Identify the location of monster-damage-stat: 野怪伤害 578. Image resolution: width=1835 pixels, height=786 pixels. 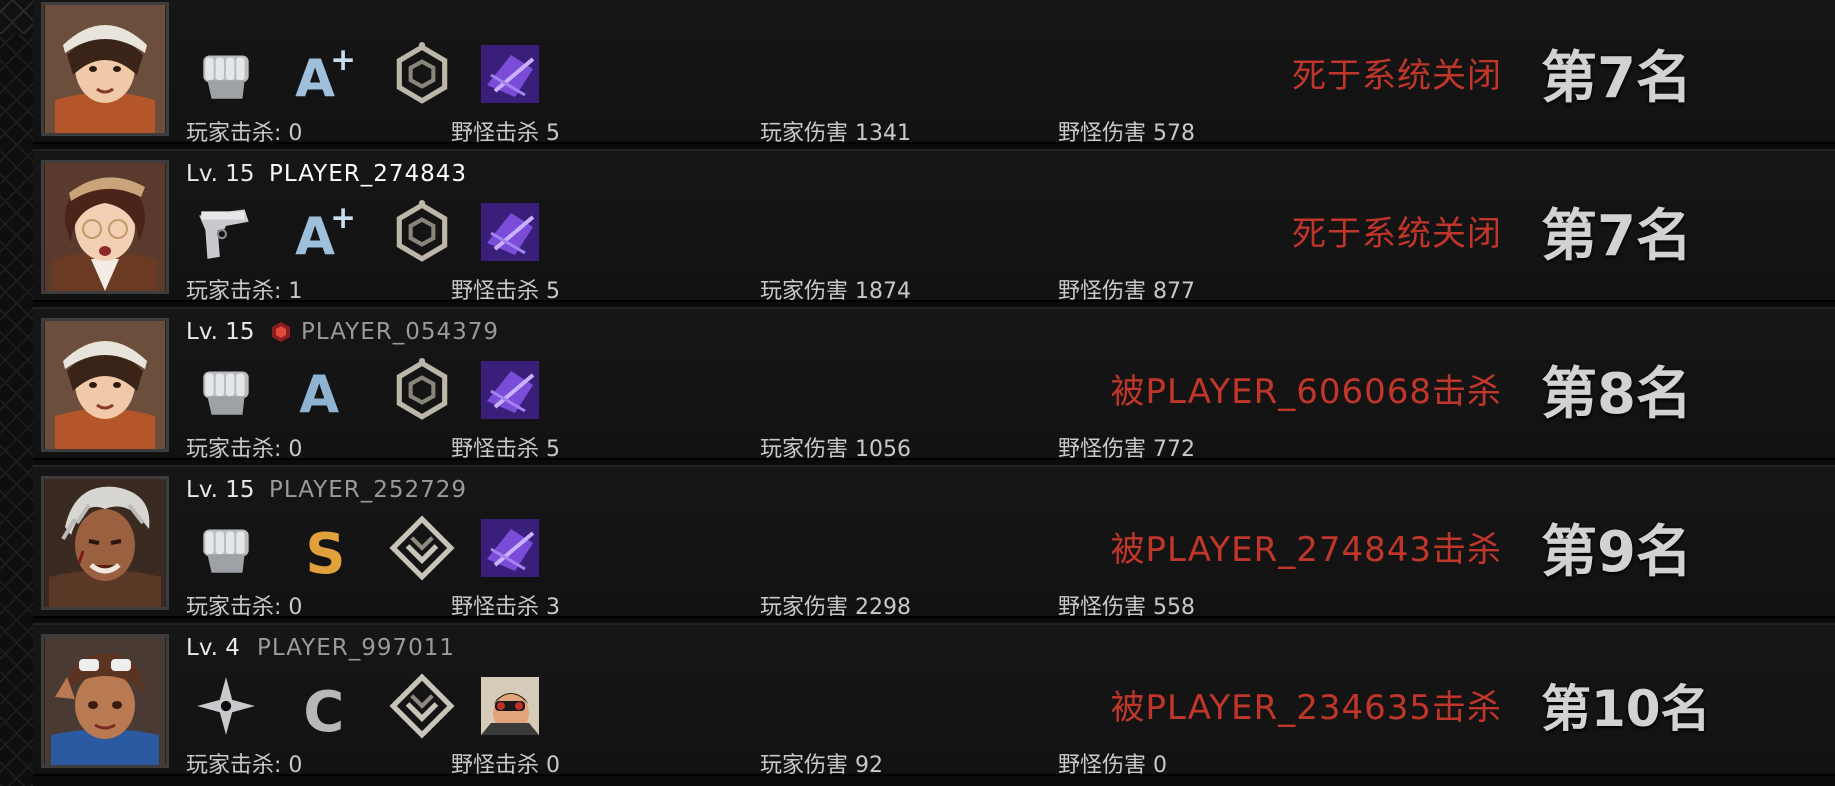
(1127, 133).